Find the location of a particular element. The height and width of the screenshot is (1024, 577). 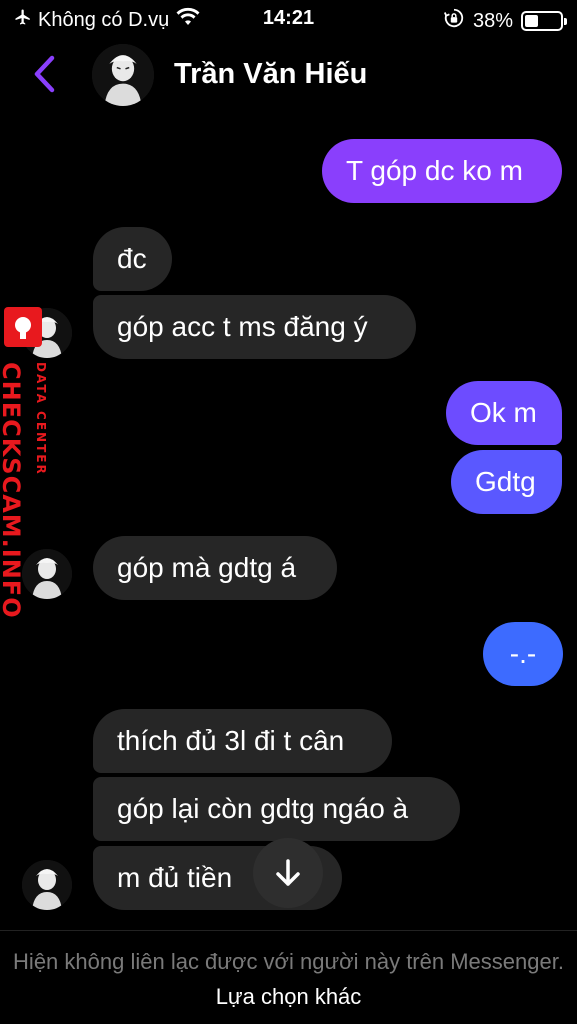

battery-fill is located at coordinates (531, 21).